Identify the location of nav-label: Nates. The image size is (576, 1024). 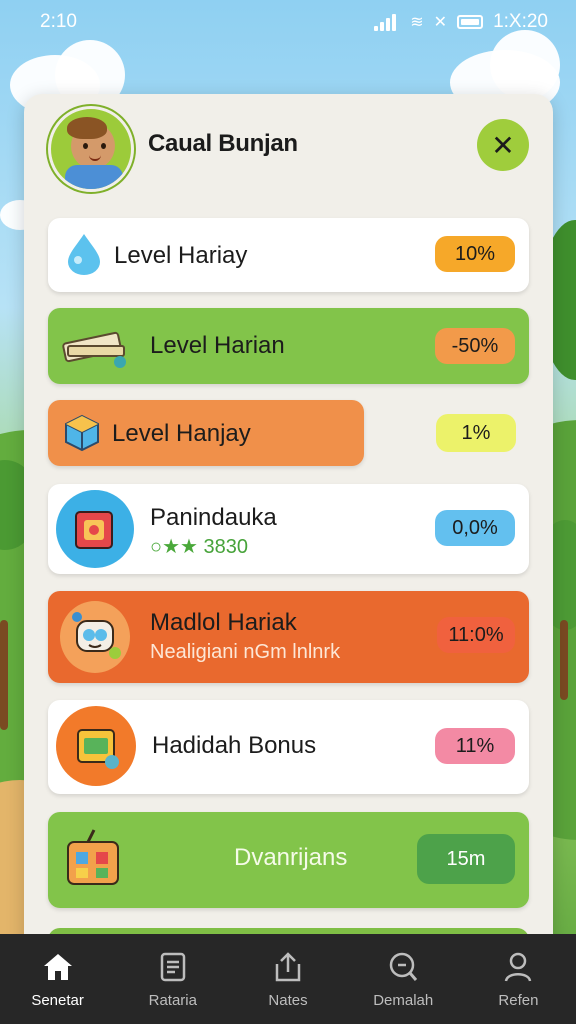
(288, 1000).